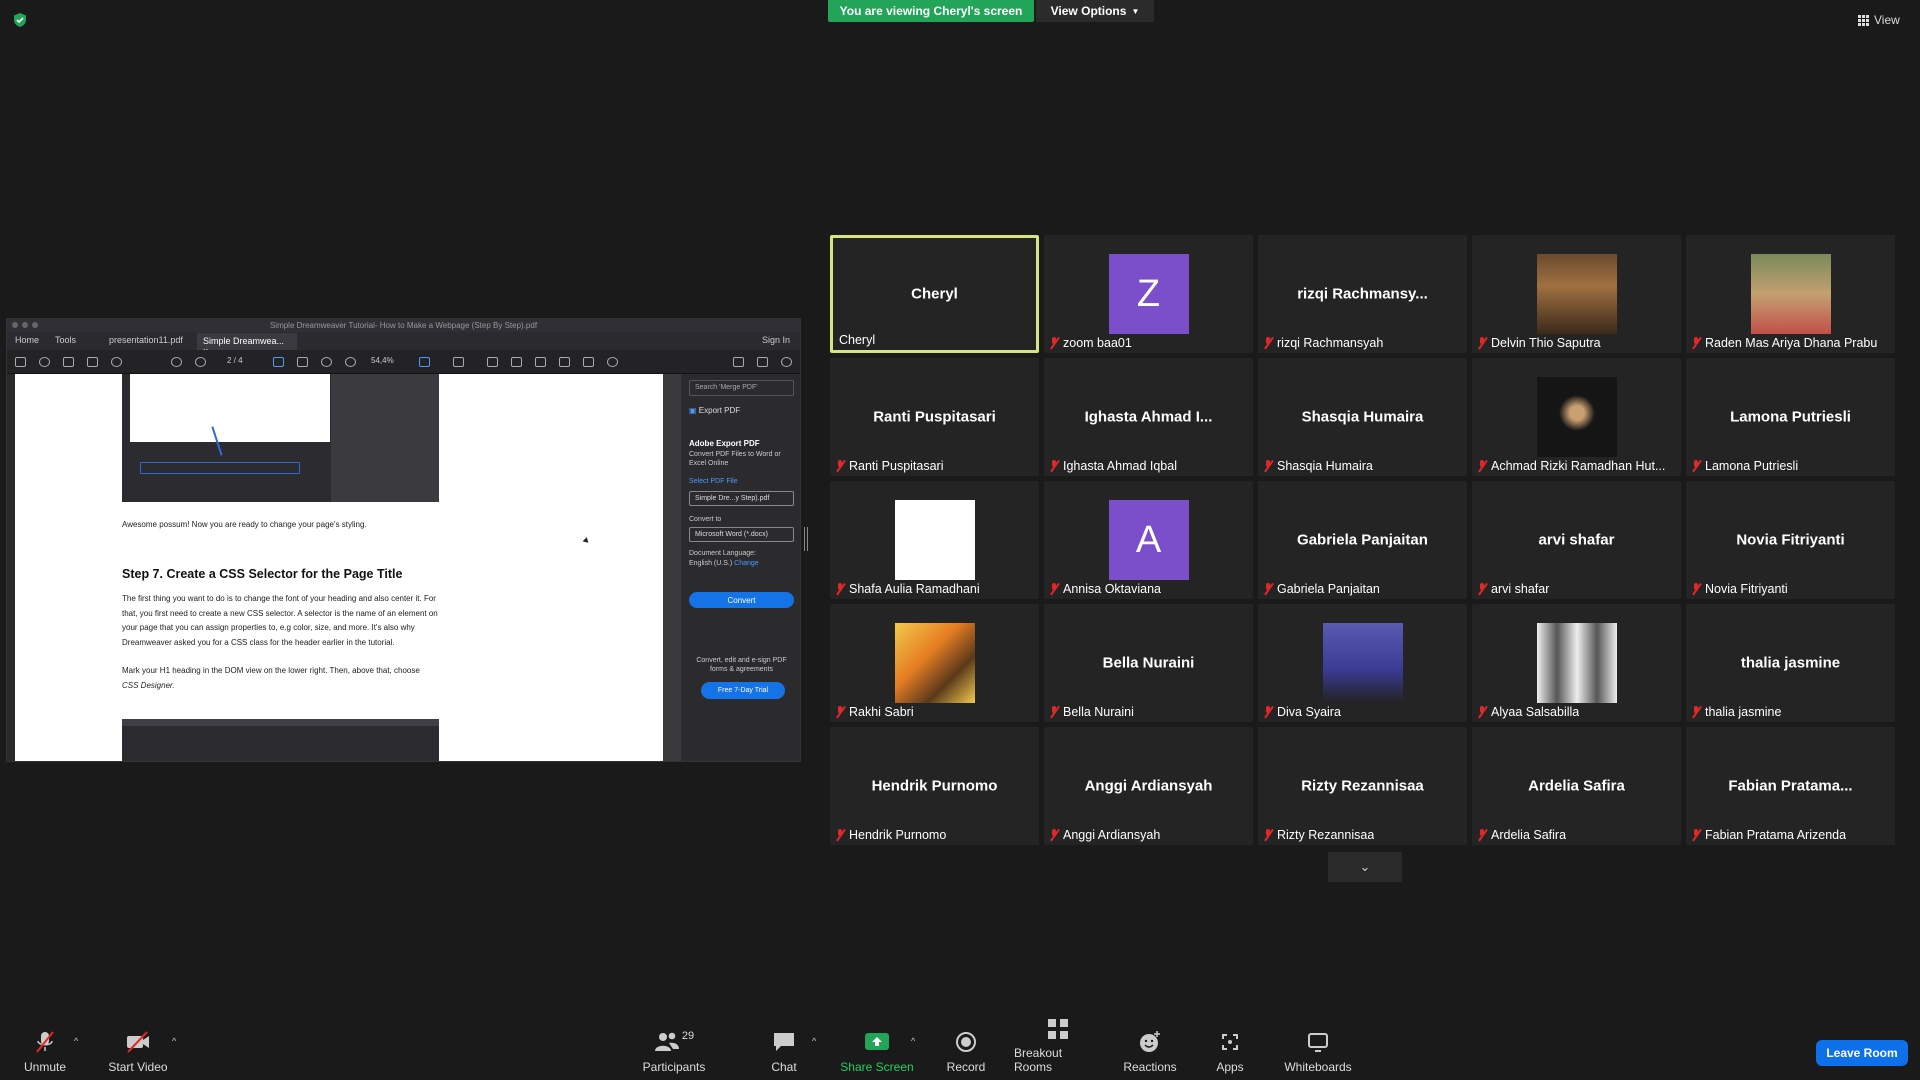 The width and height of the screenshot is (1920, 1080). I want to click on participant-tile: Lamona Putriesli Lamona Putriesli, so click(1790, 417).